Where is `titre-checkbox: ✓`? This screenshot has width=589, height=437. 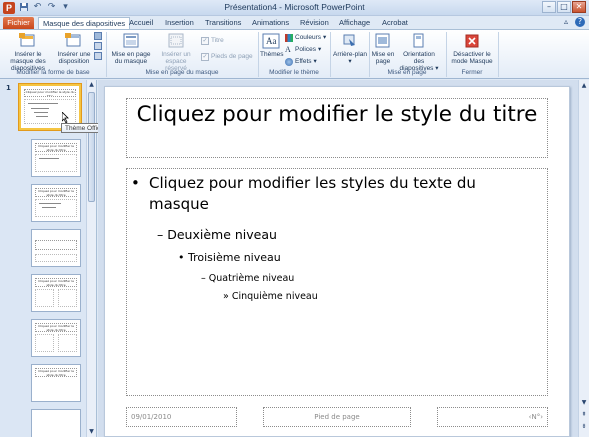 titre-checkbox: ✓ is located at coordinates (205, 40).